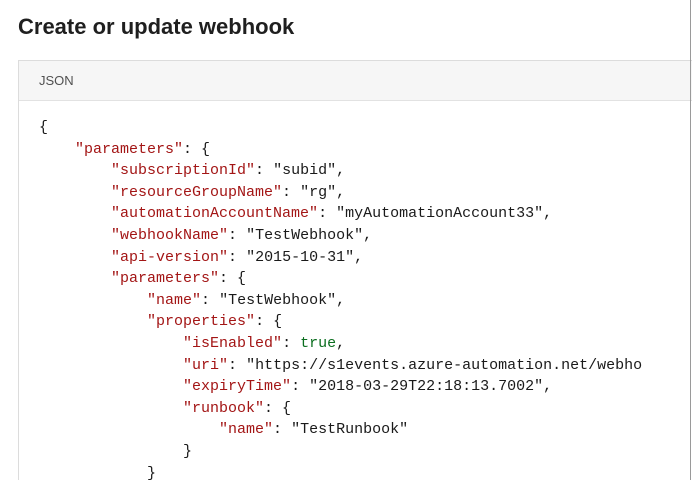  What do you see at coordinates (365, 193) in the screenshot?
I see `code-line: "resourceGroupName": "rg",` at bounding box center [365, 193].